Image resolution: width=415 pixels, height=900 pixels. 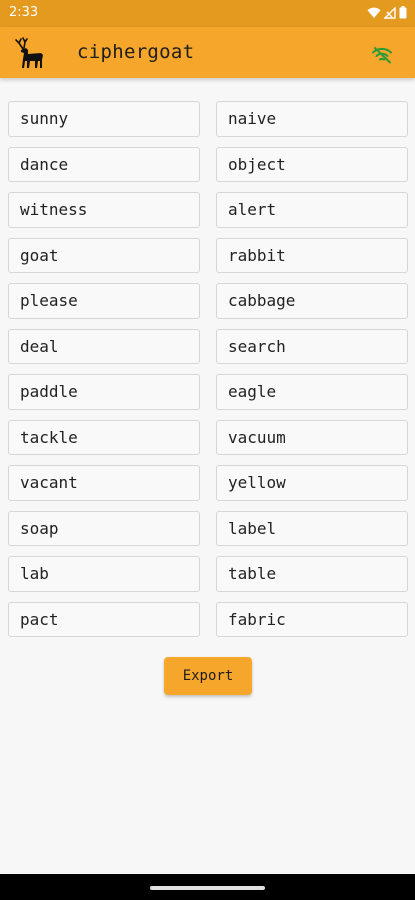 I want to click on word-field: deal, so click(x=104, y=346).